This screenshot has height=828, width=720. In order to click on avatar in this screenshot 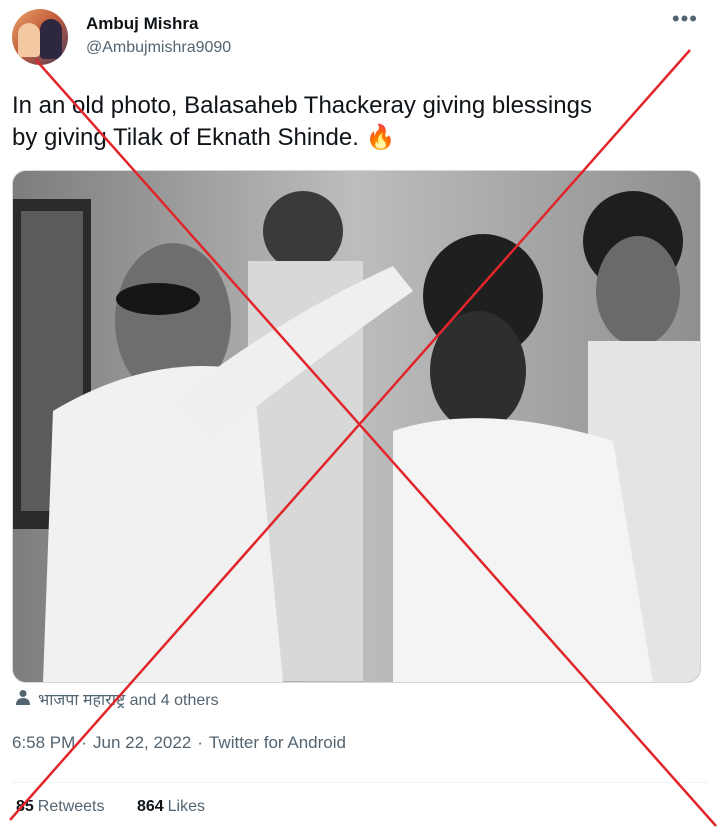, I will do `click(40, 37)`.